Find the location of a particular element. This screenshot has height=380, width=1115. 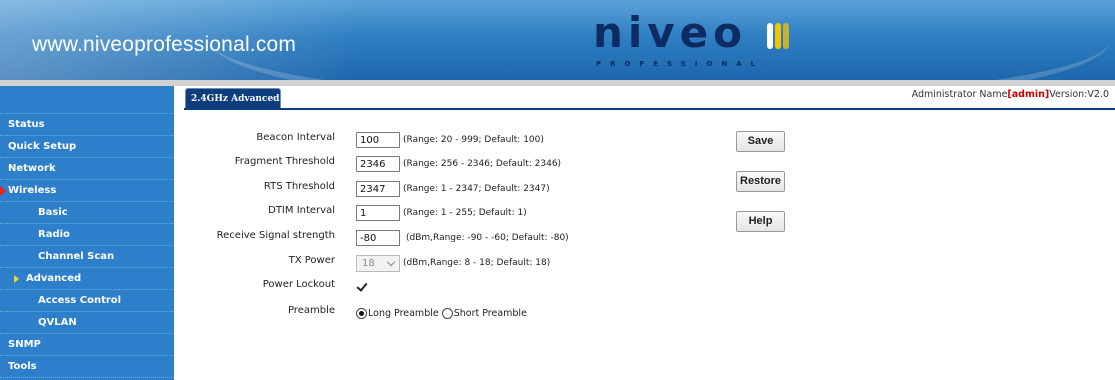

tx-power-hint: (dBm,Range: 8 - 18; Default: 18) is located at coordinates (477, 263).